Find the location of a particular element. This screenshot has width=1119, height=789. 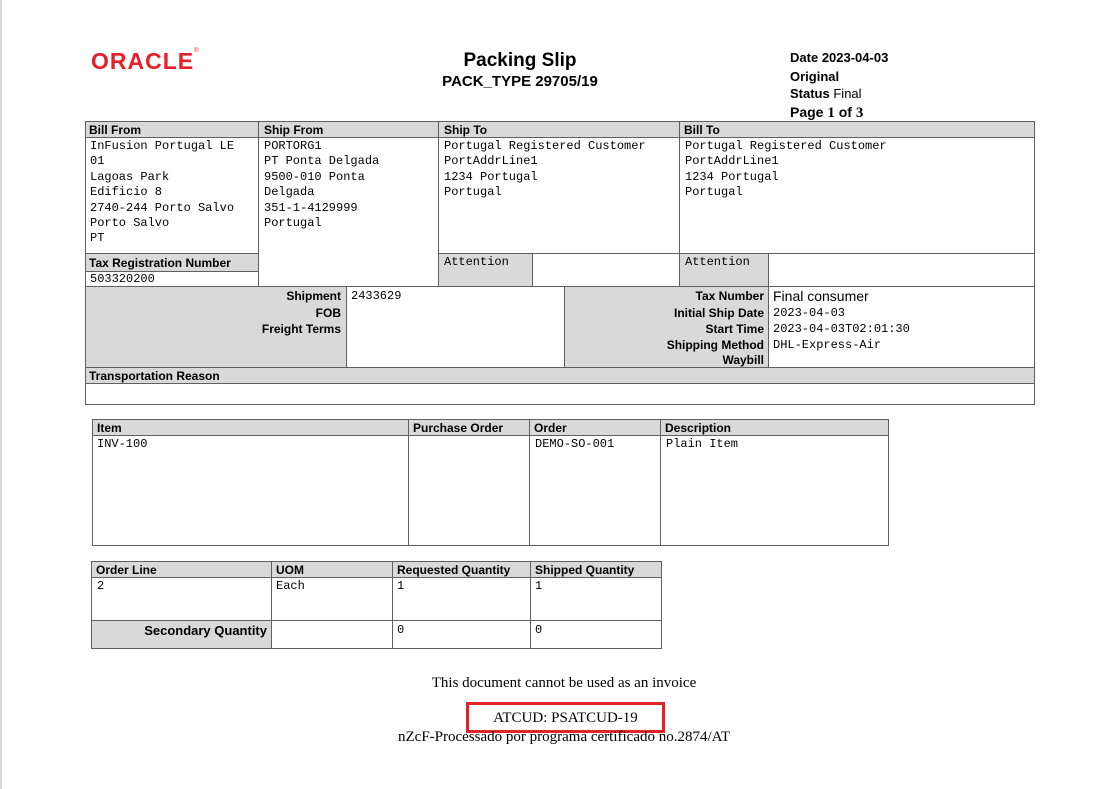

order-line-cell: 2 is located at coordinates (101, 586).